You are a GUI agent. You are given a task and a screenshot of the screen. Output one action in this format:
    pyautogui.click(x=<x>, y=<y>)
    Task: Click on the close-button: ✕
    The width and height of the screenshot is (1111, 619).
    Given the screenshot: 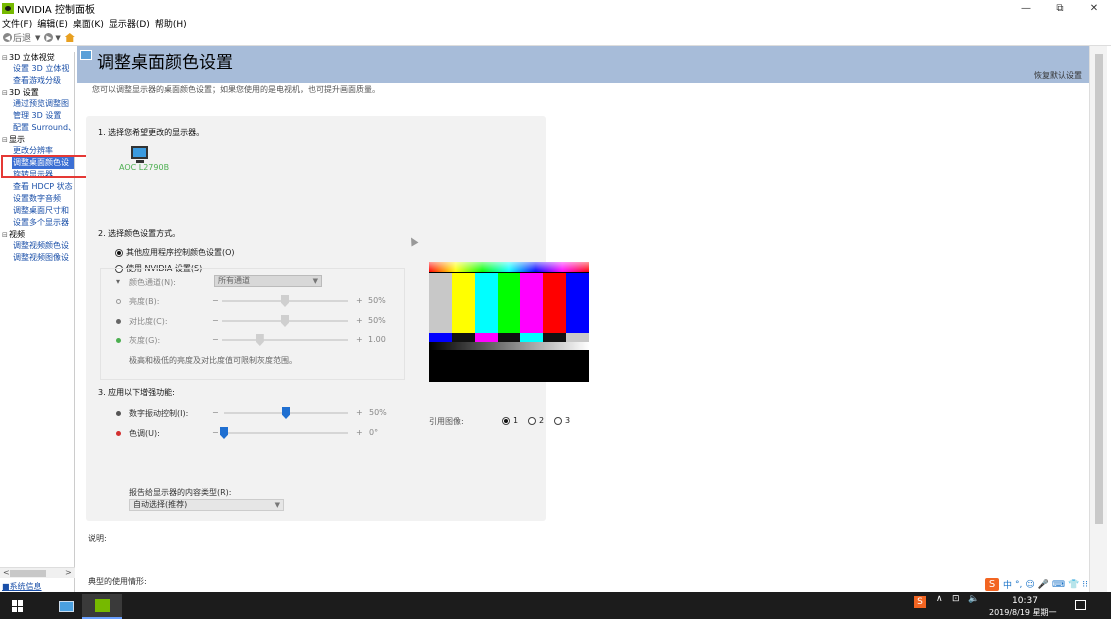 What is the action you would take?
    pyautogui.click(x=1094, y=8)
    